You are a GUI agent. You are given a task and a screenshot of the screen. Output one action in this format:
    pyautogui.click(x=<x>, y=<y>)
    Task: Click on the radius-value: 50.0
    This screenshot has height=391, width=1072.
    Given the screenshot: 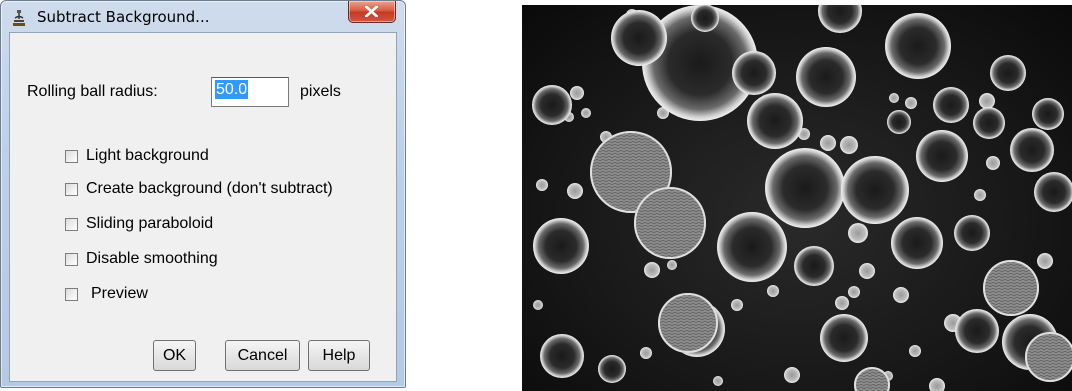 What is the action you would take?
    pyautogui.click(x=232, y=89)
    